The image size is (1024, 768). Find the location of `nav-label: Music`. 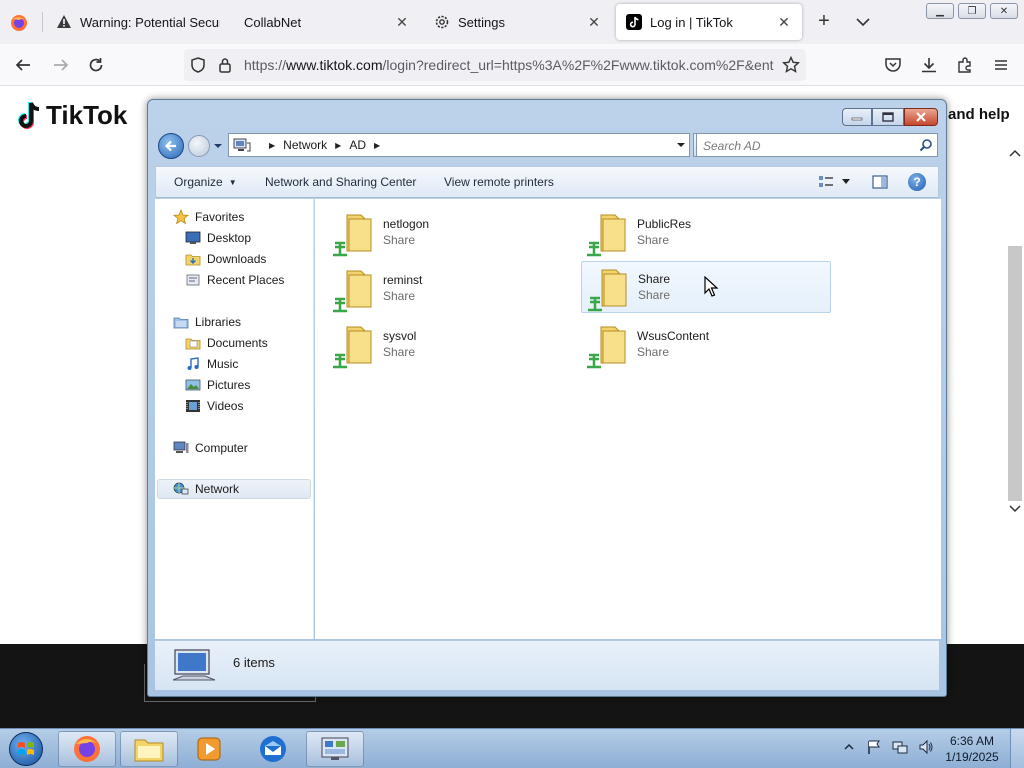

nav-label: Music is located at coordinates (223, 364).